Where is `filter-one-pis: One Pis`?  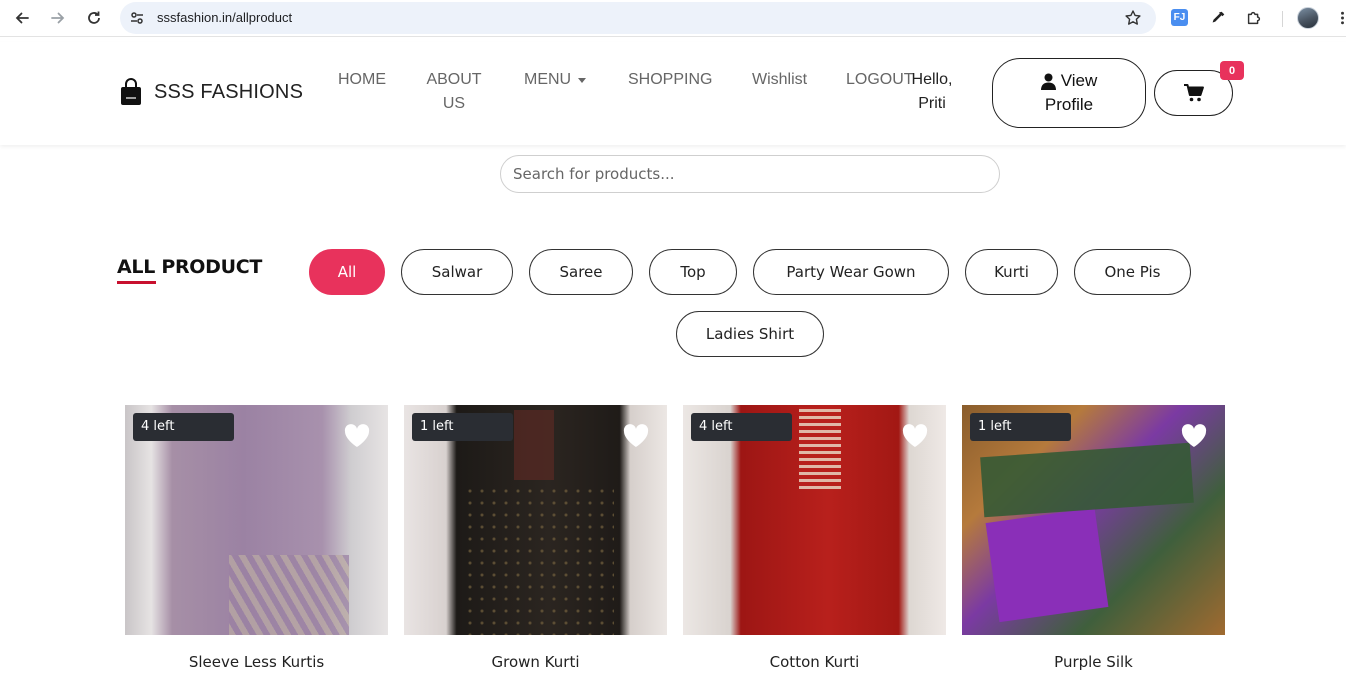
filter-one-pis: One Pis is located at coordinates (1132, 272).